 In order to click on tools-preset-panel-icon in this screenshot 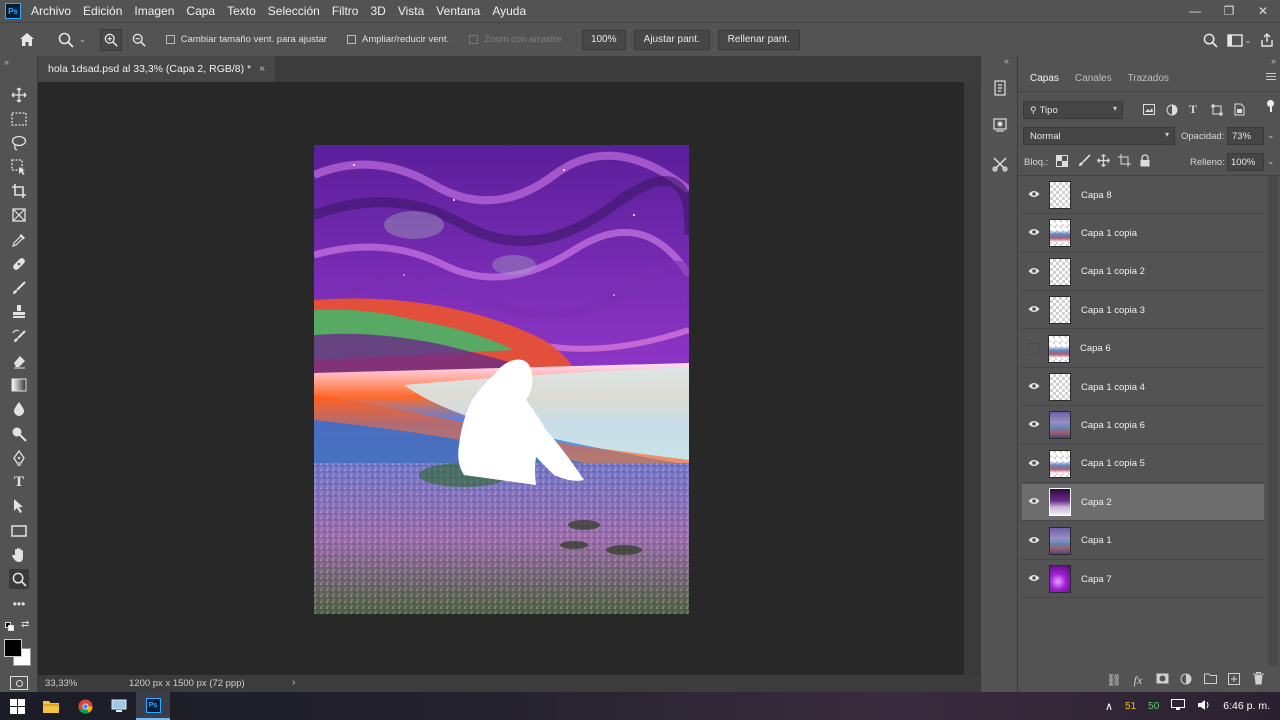, I will do `click(1000, 164)`.